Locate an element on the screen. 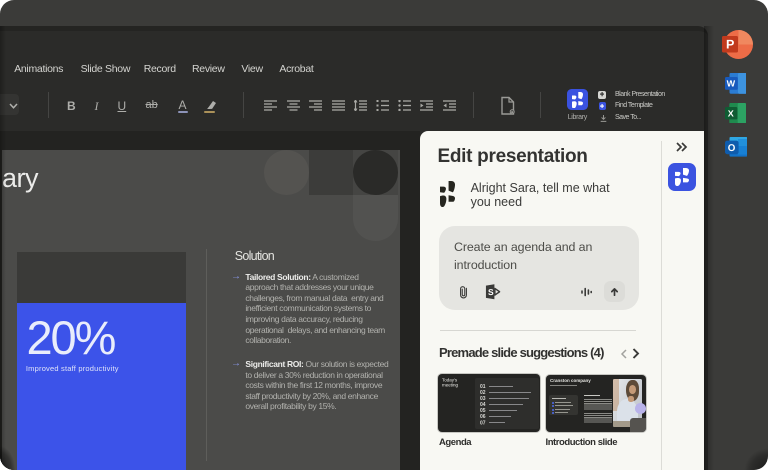 The width and height of the screenshot is (768, 470). svg-text: W is located at coordinates (730, 84).